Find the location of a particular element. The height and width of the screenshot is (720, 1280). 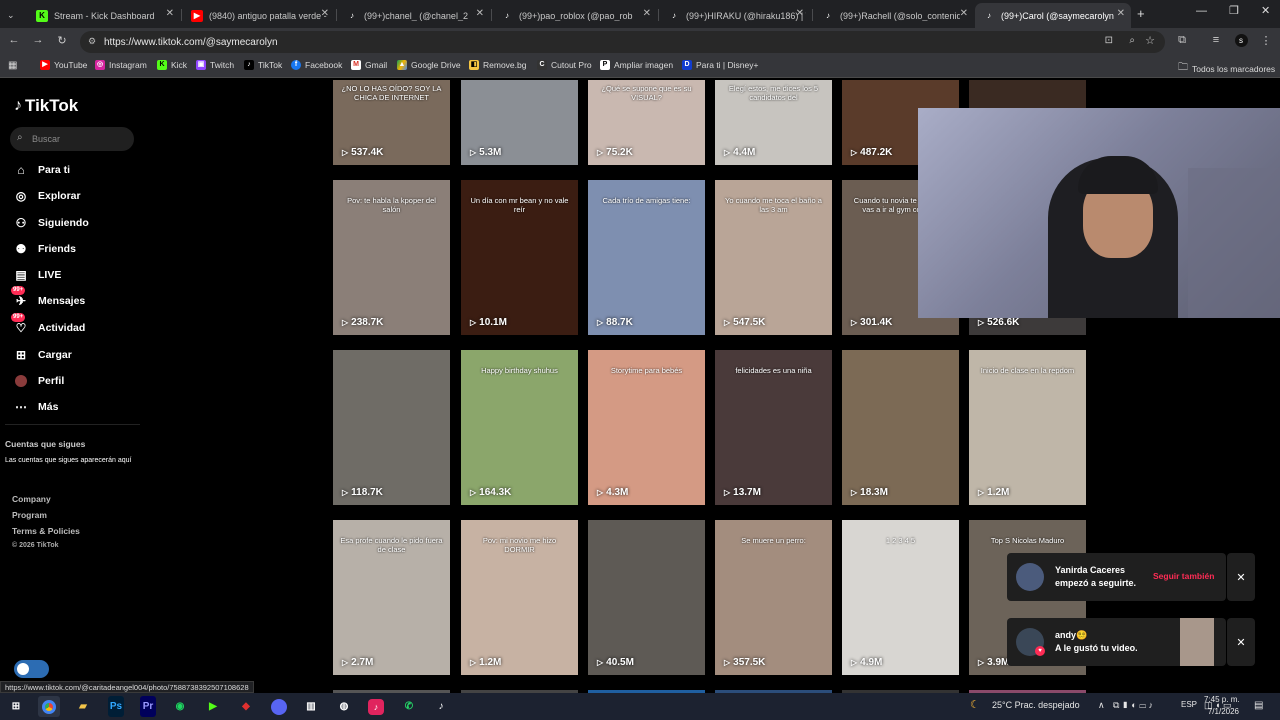

clock-time: 7:45 p. m. is located at coordinates (1222, 699).